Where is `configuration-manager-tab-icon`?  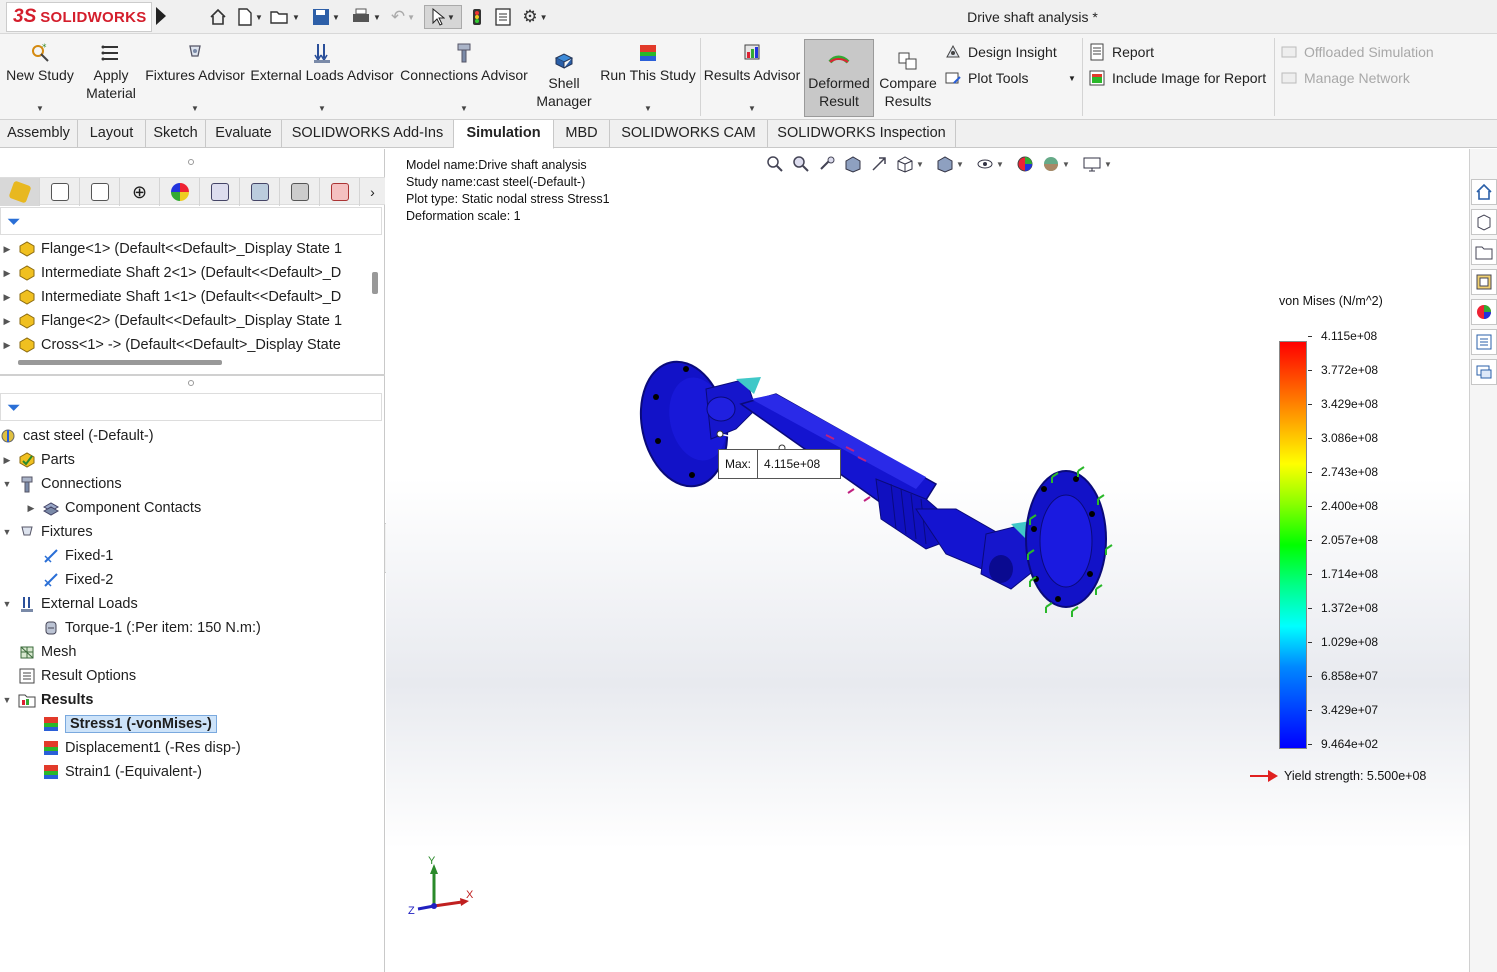 configuration-manager-tab-icon is located at coordinates (100, 192).